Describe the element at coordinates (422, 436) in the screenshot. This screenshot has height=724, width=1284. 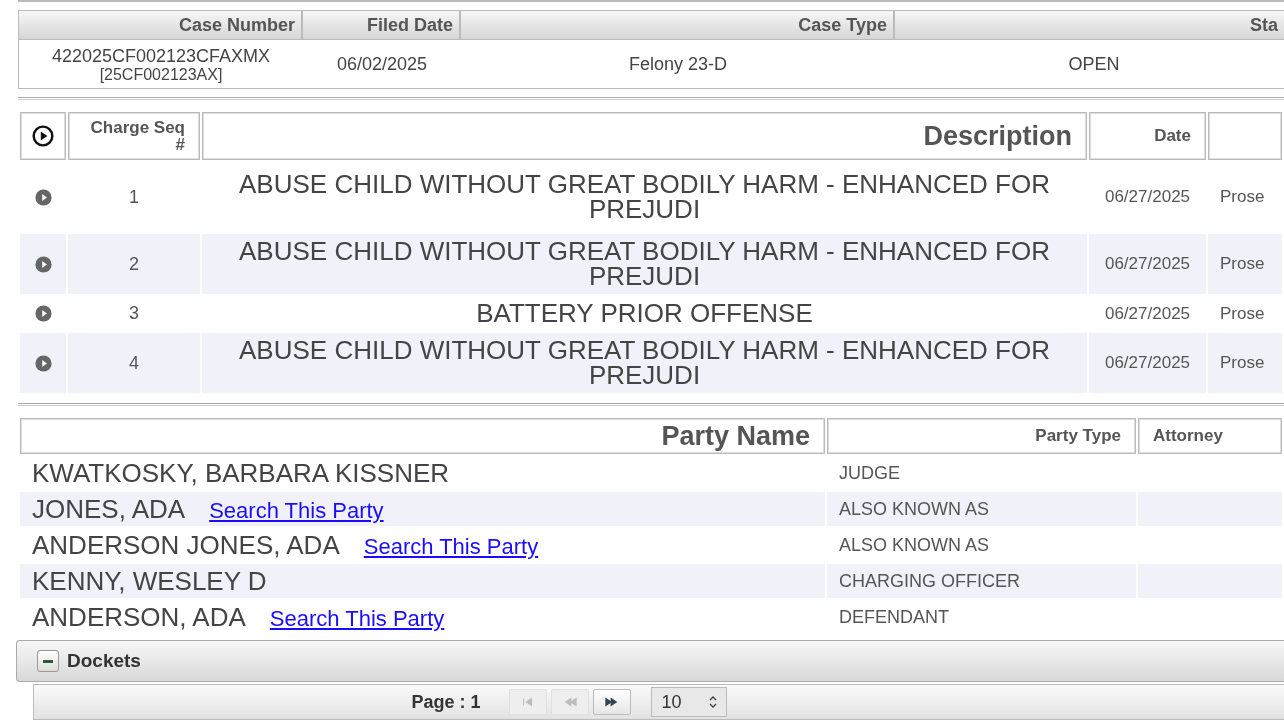
I see `column-header: Party Name` at that location.